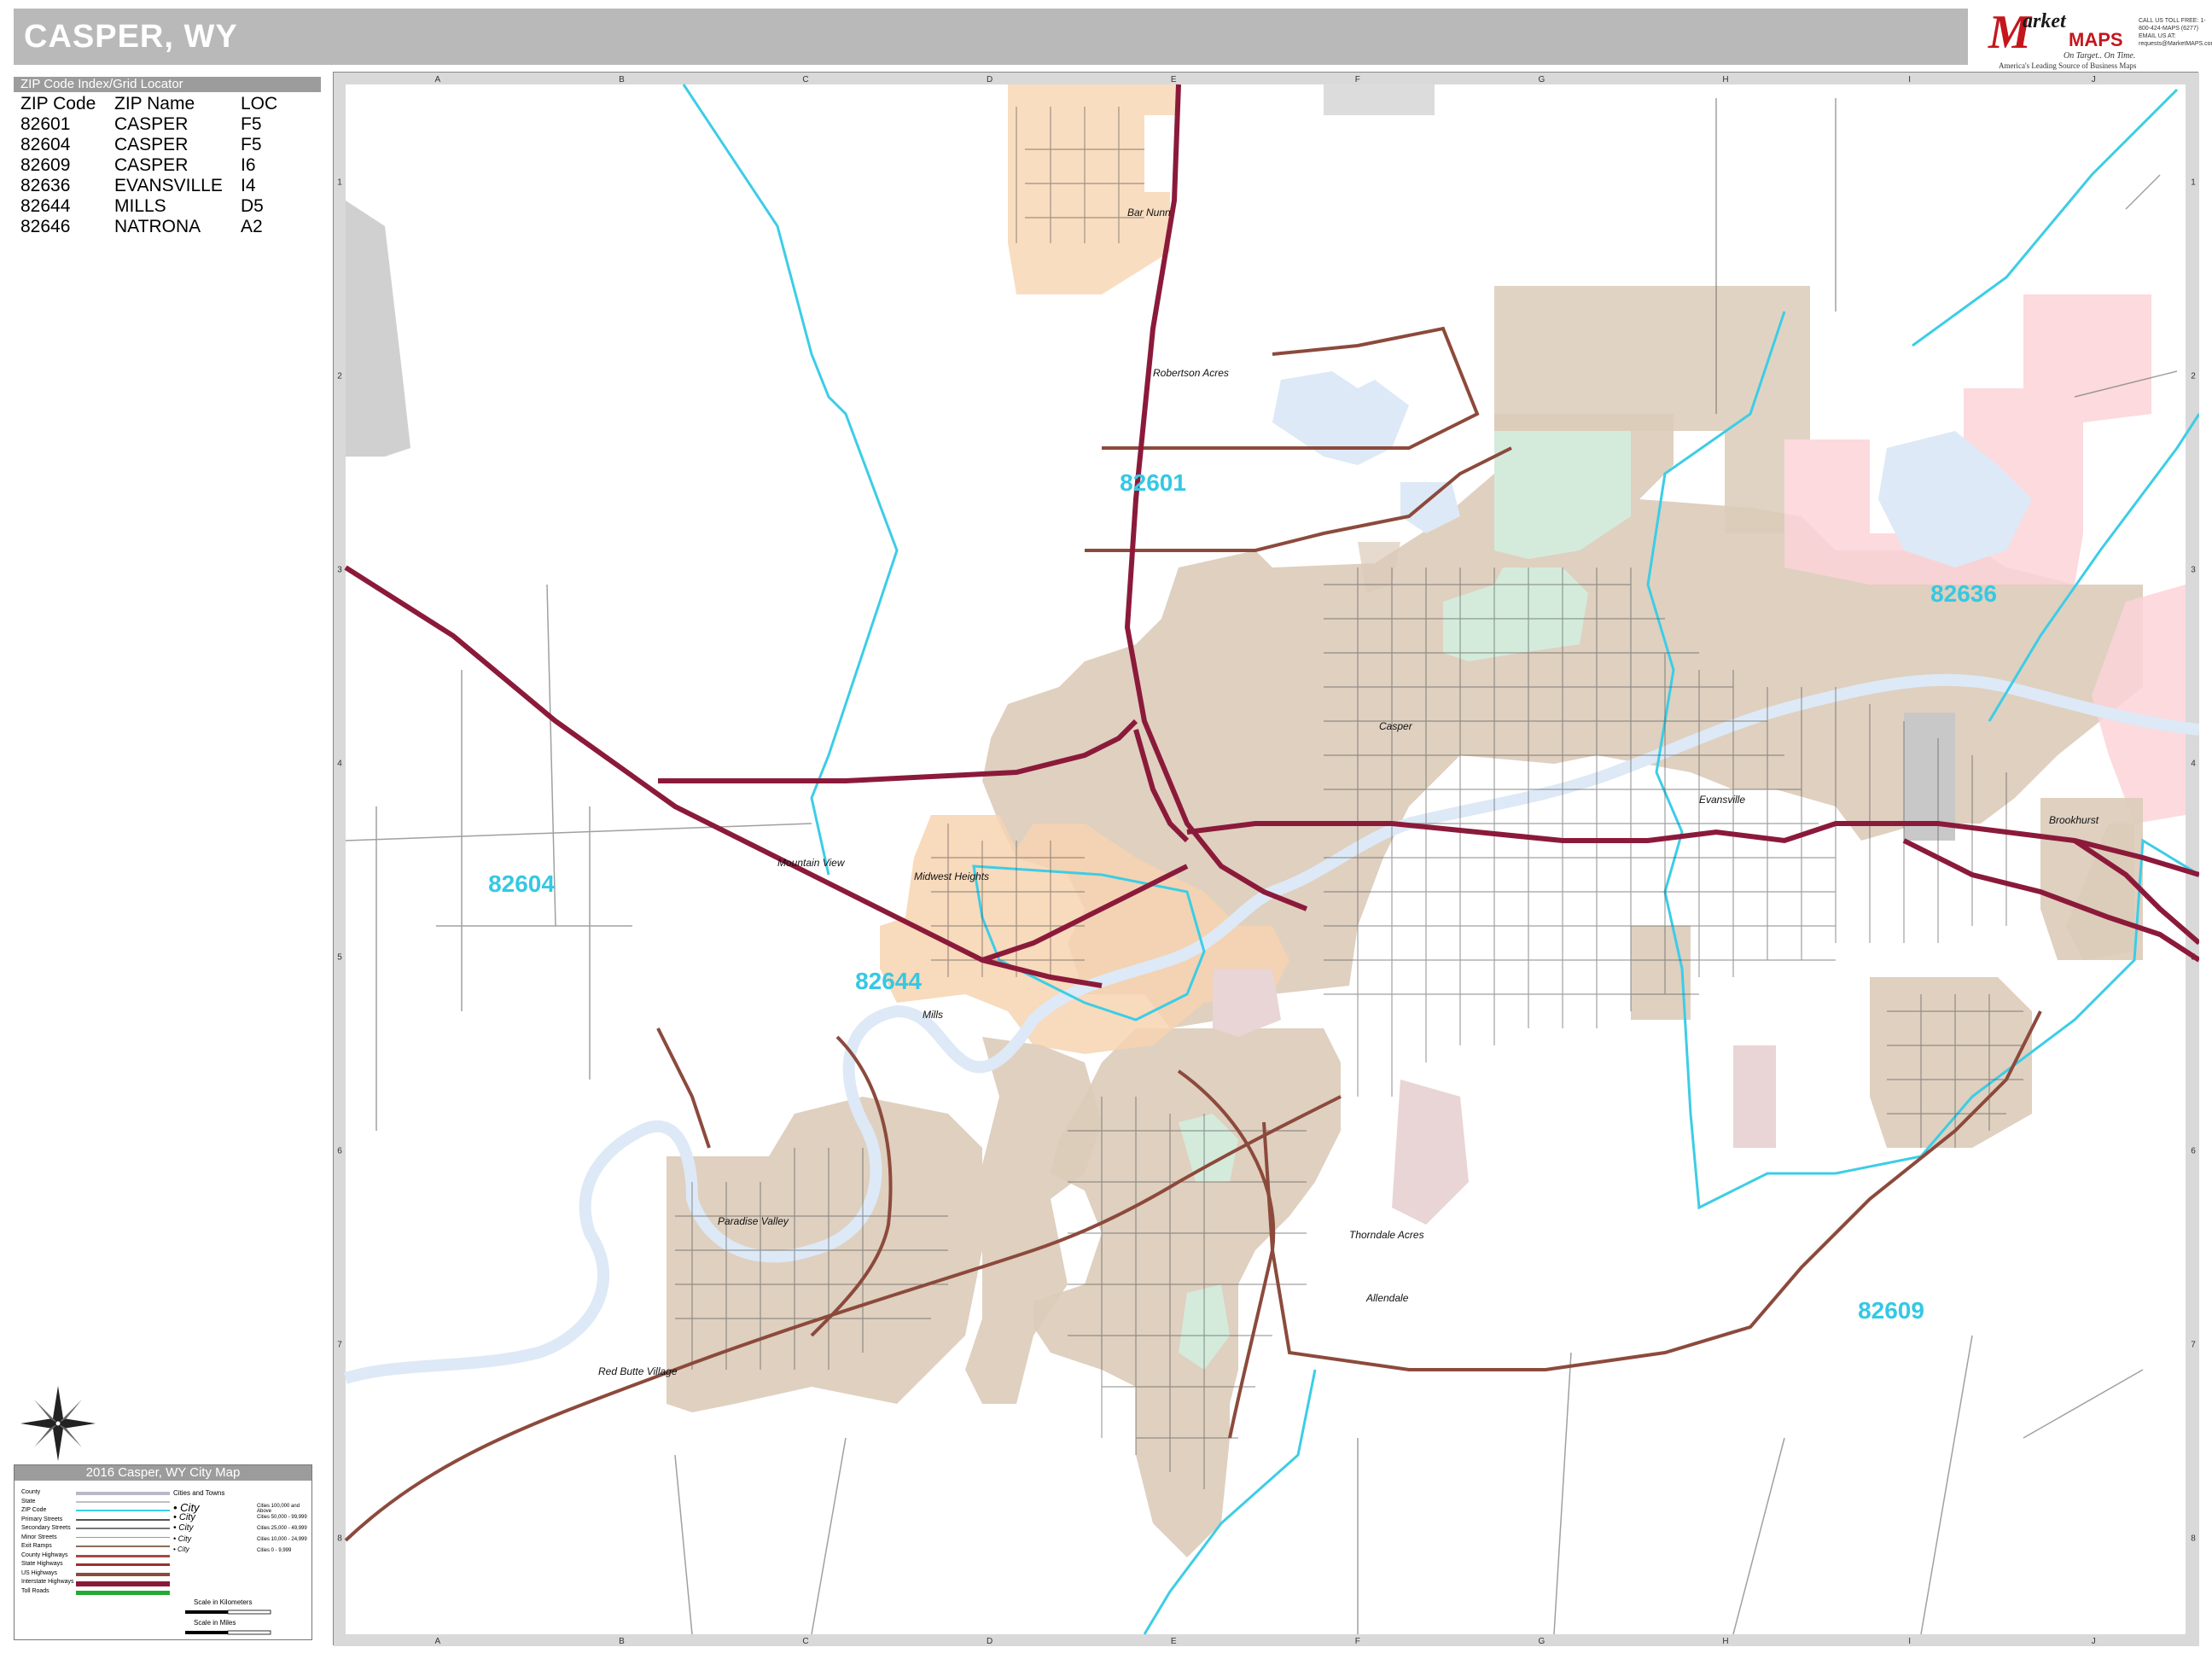 The width and height of the screenshot is (2212, 1659). What do you see at coordinates (278, 1509) in the screenshot?
I see `legend-city-range: Cities 100,000 and Above` at bounding box center [278, 1509].